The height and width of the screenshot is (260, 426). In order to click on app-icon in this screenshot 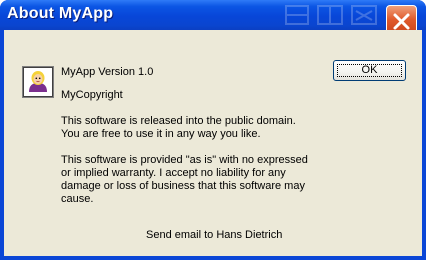, I will do `click(38, 82)`.